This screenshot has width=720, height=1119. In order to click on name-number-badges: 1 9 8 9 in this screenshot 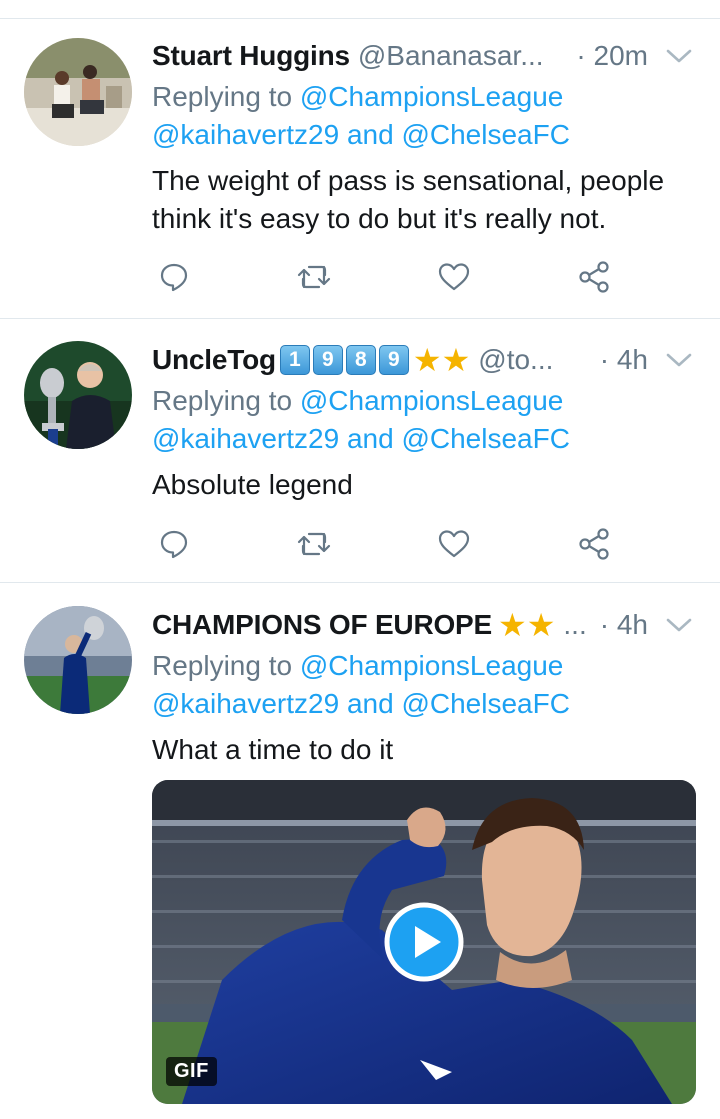, I will do `click(345, 360)`.